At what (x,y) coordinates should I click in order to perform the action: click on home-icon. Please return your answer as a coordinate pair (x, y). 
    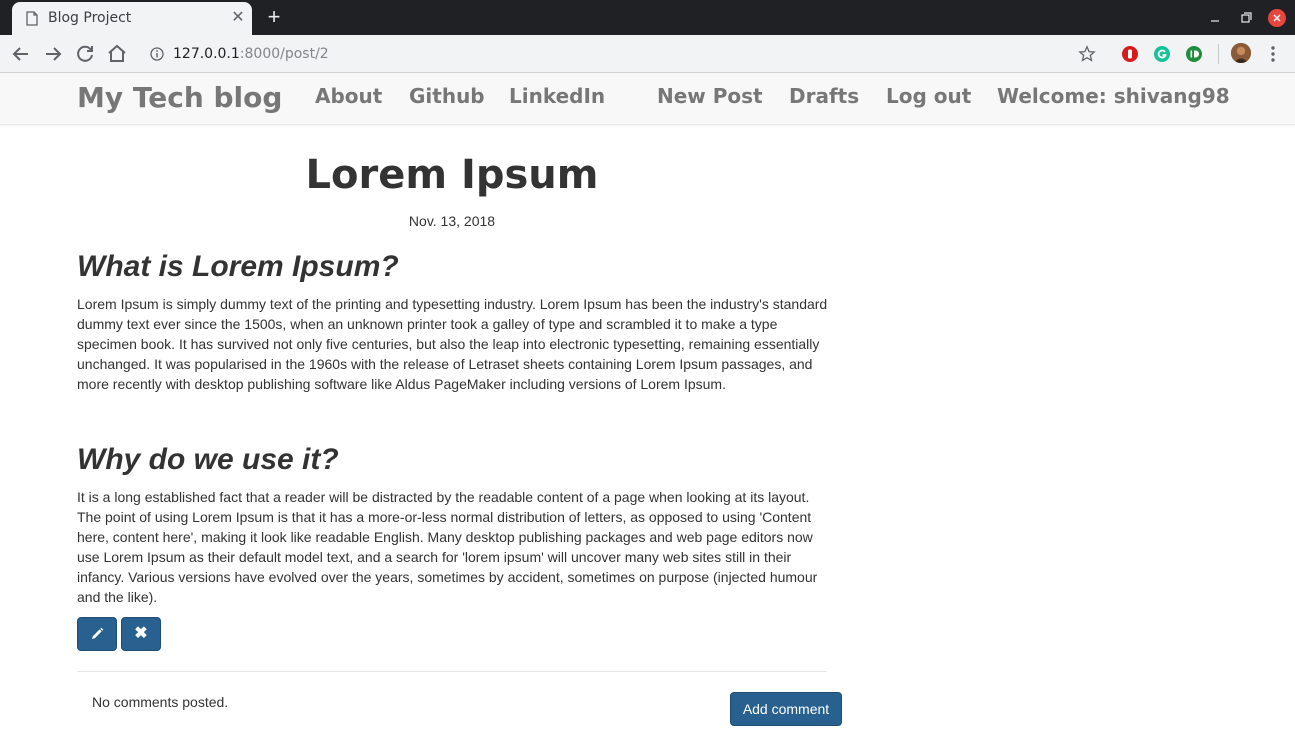
    Looking at the image, I should click on (117, 54).